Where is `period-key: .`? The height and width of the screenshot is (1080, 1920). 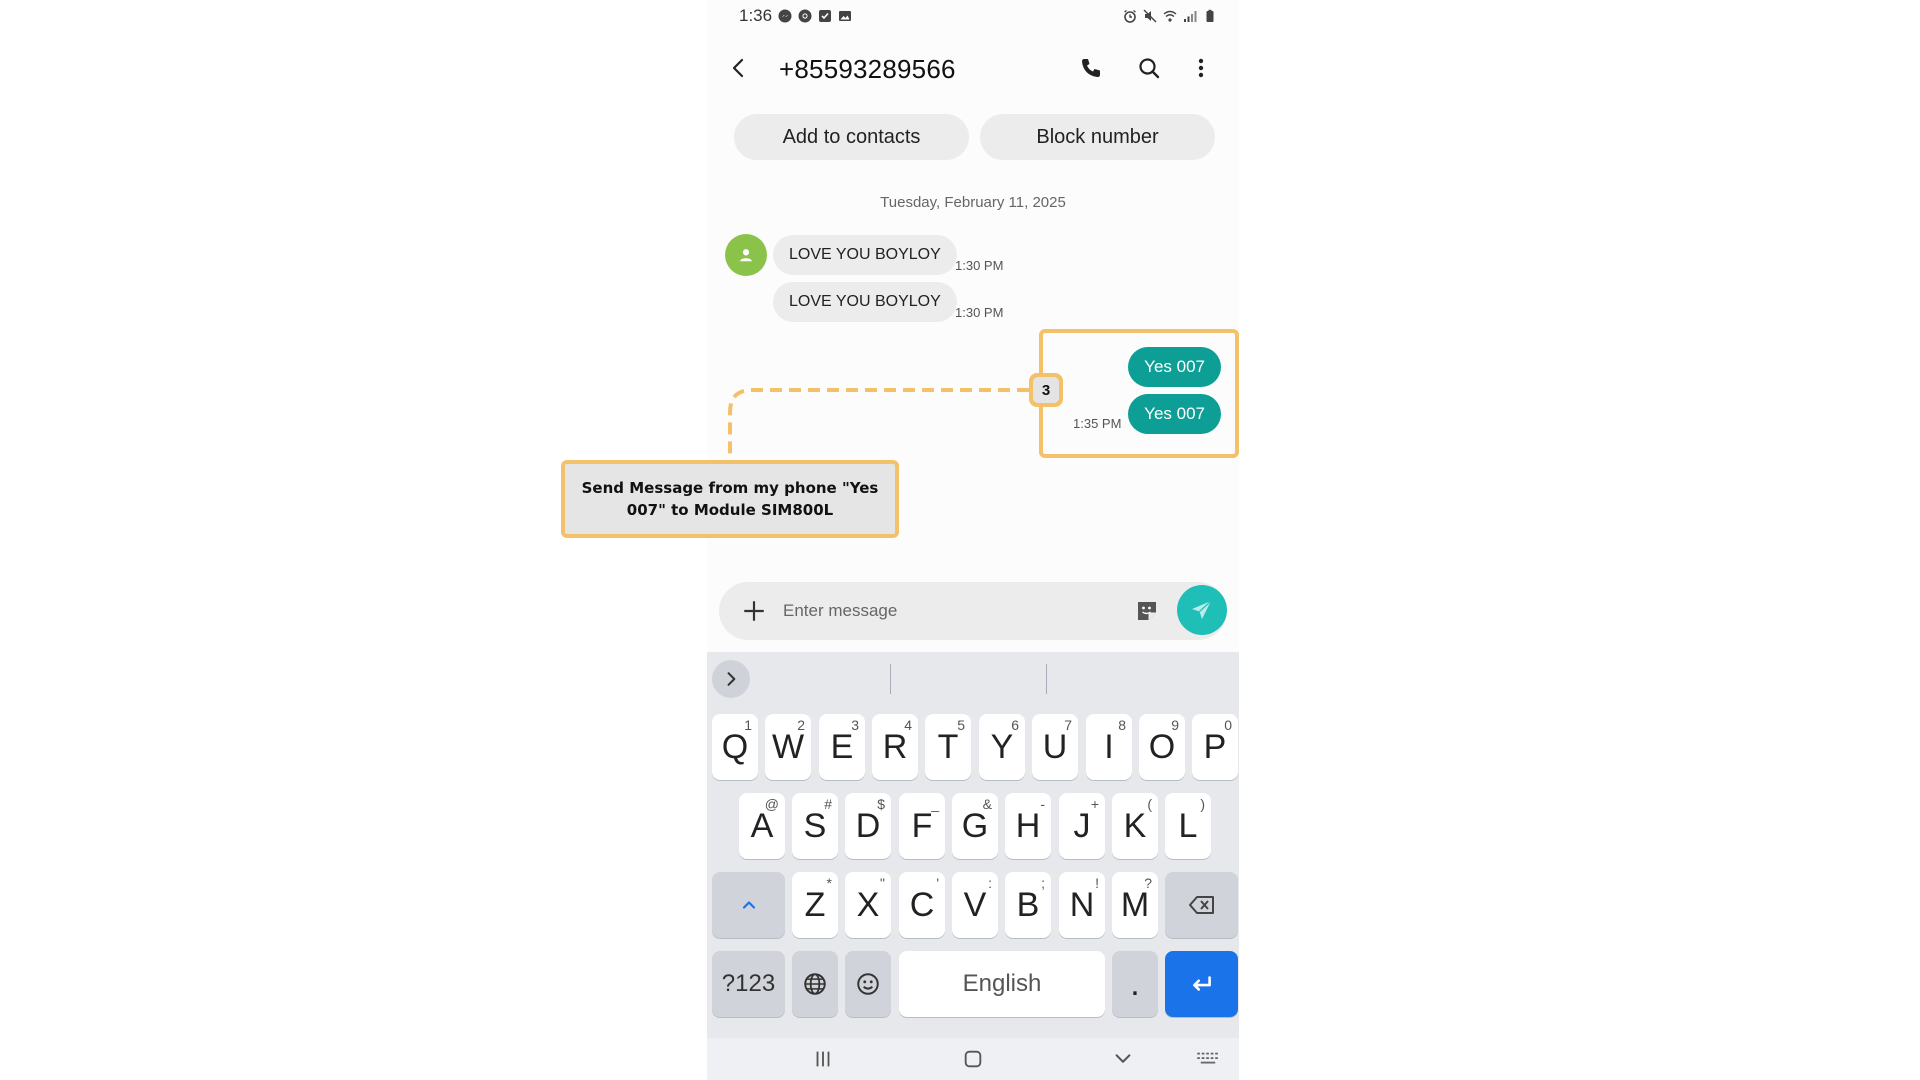
period-key: . is located at coordinates (1135, 984).